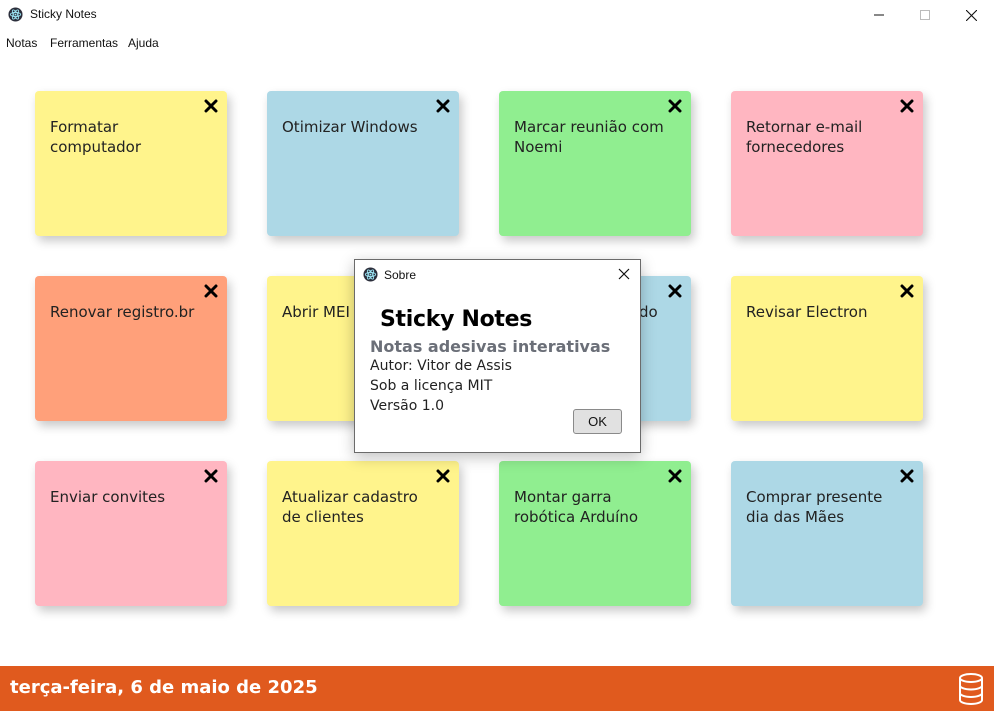  Describe the element at coordinates (456, 319) in the screenshot. I see `about-app-name: Sticky Notes` at that location.